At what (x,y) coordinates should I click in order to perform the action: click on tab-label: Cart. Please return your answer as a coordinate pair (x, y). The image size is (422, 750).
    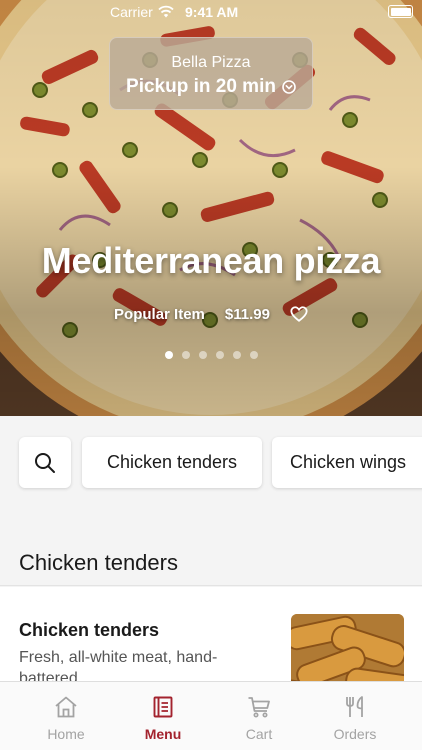
    Looking at the image, I should click on (259, 734).